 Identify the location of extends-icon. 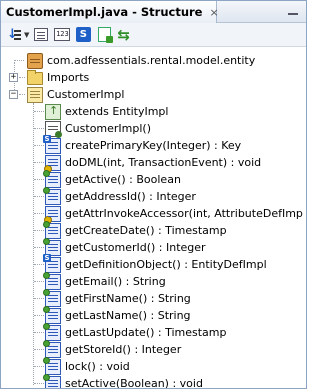
(53, 111).